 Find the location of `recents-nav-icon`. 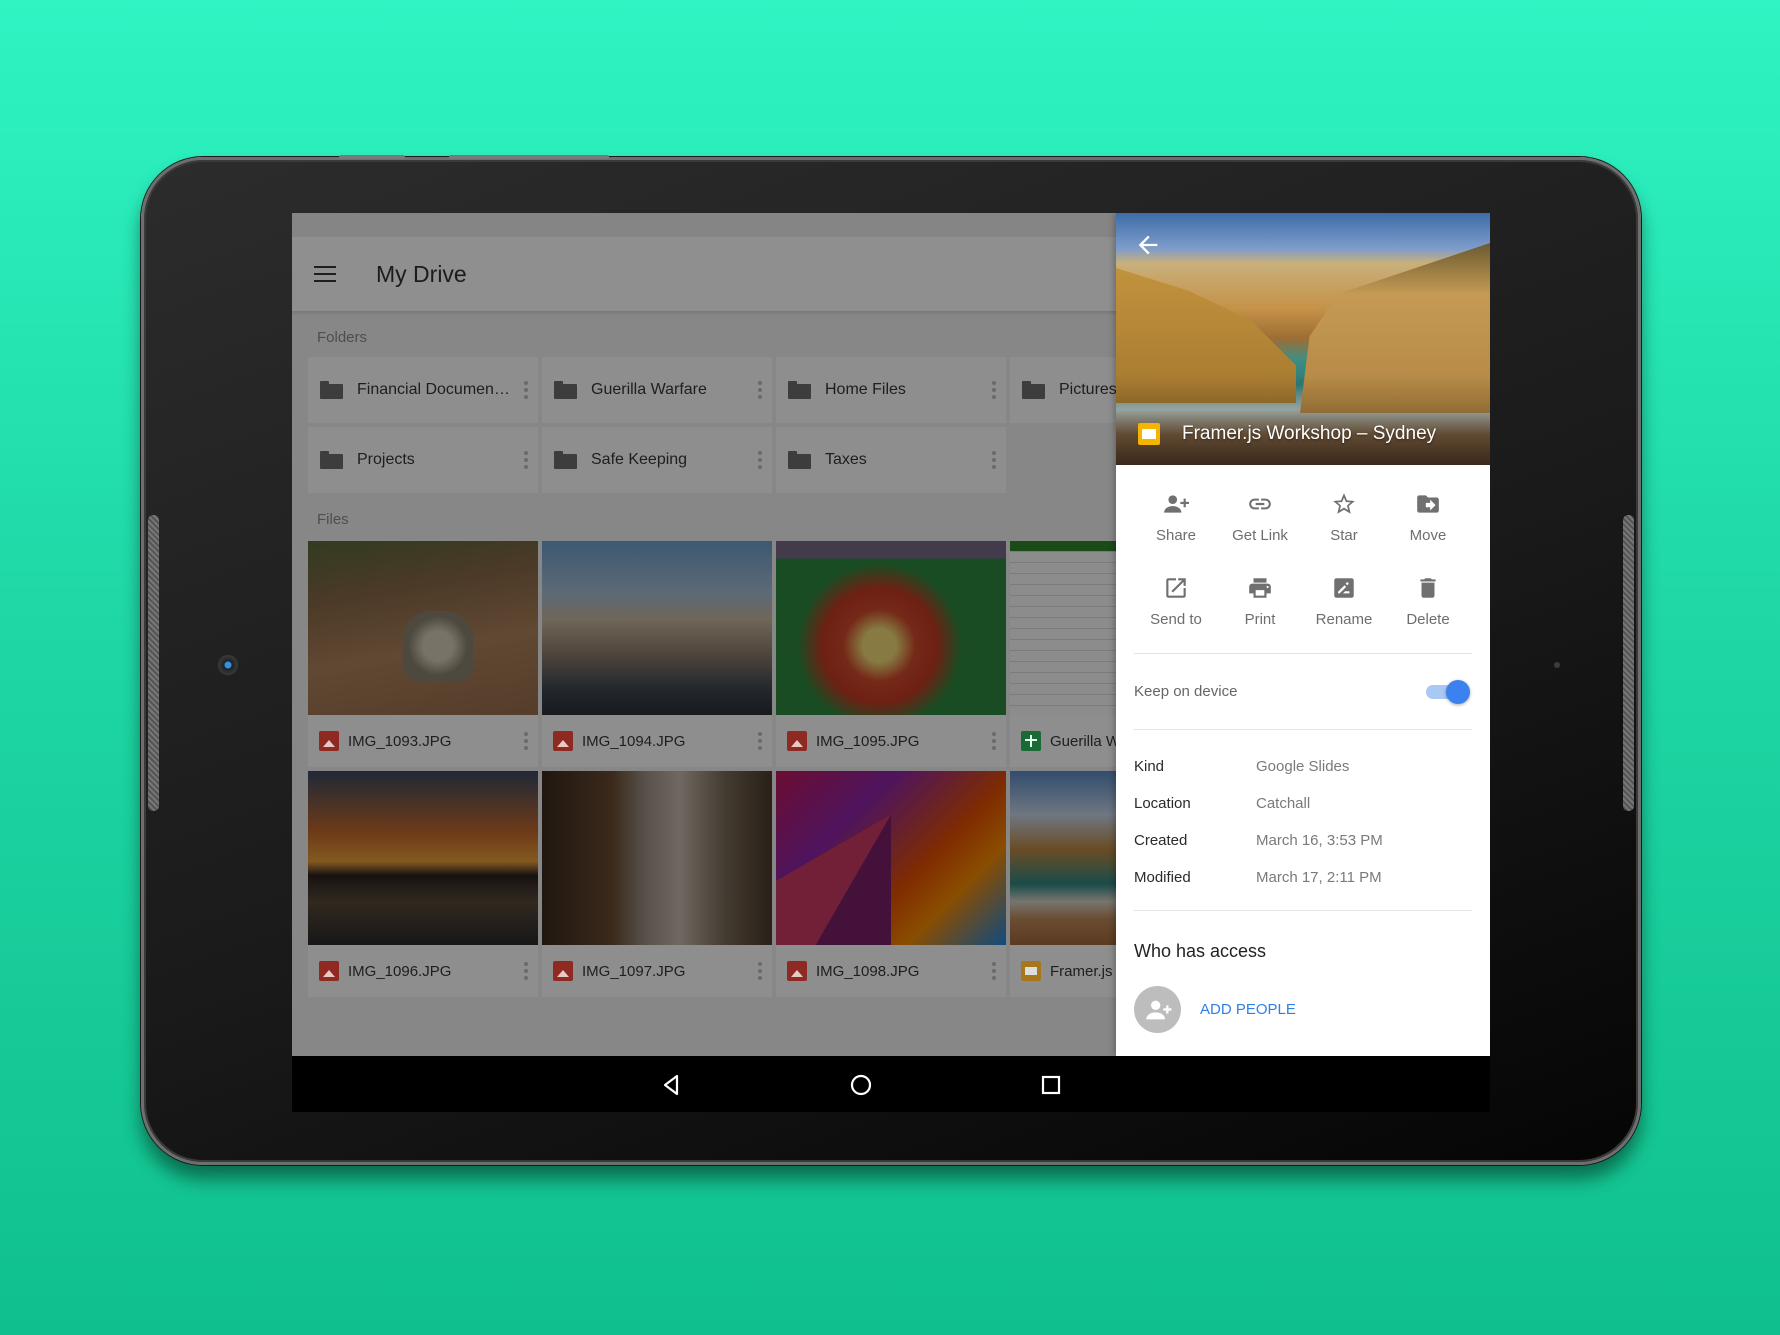

recents-nav-icon is located at coordinates (1051, 1085).